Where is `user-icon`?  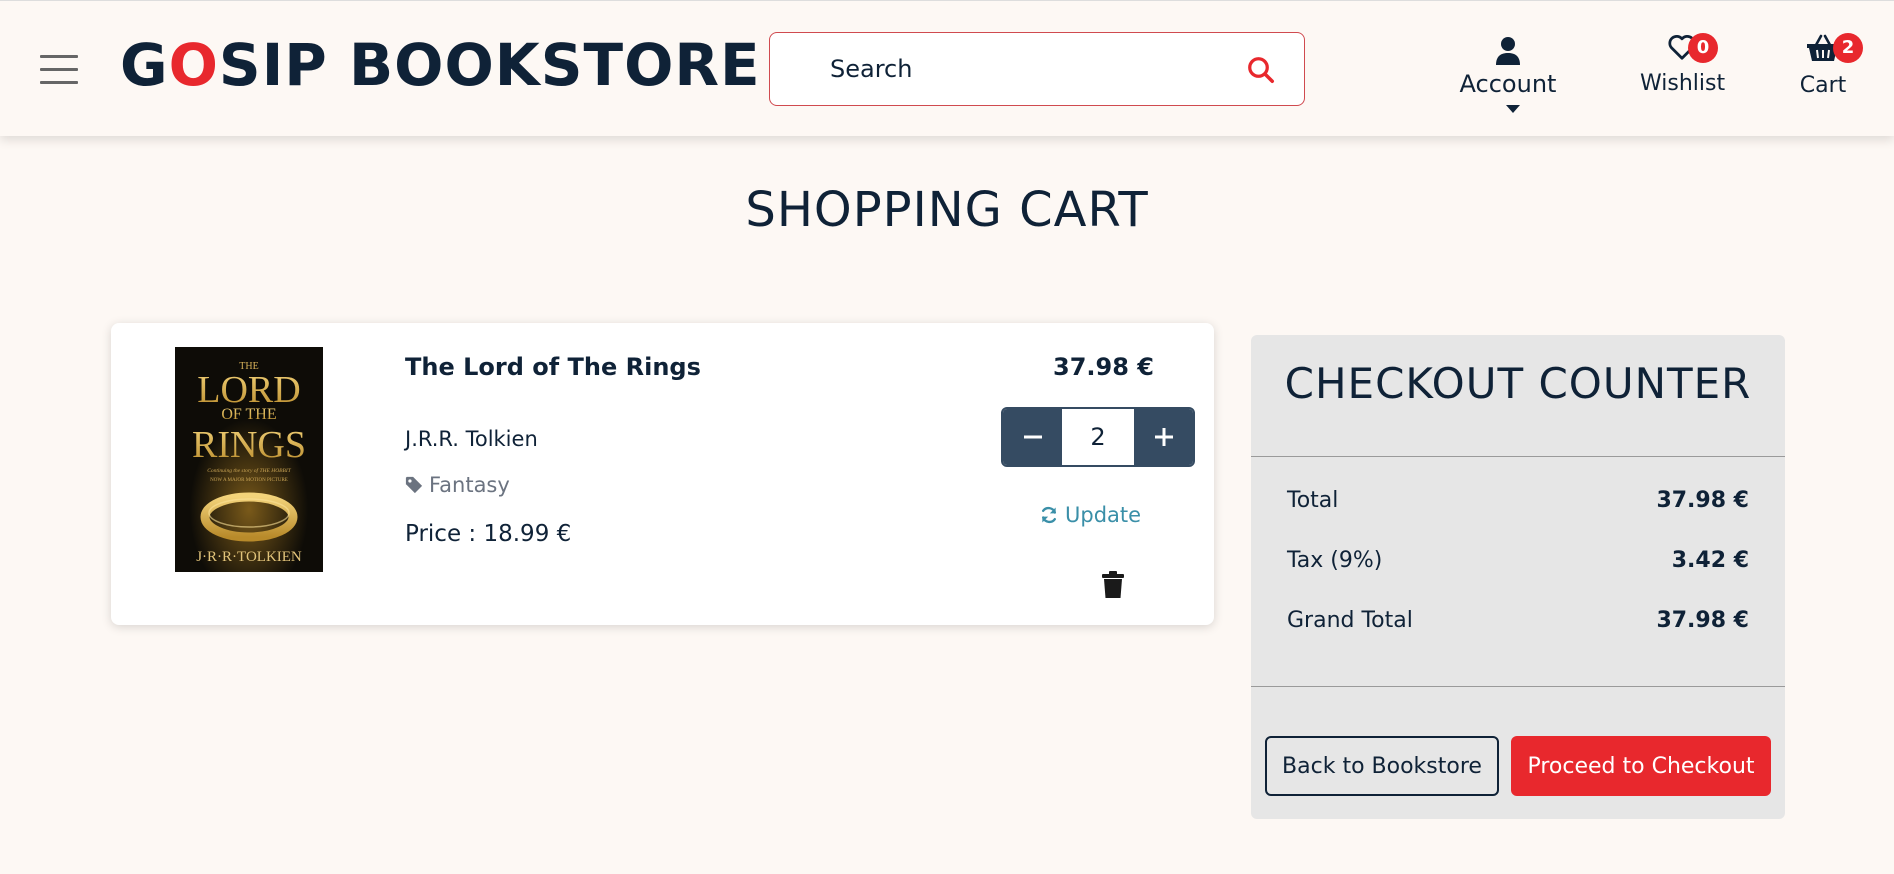
user-icon is located at coordinates (1508, 51).